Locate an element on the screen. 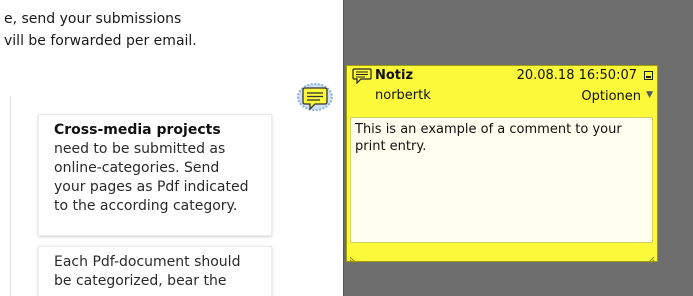 This screenshot has height=296, width=693. intro-line-1: e, send your submissions is located at coordinates (93, 19).